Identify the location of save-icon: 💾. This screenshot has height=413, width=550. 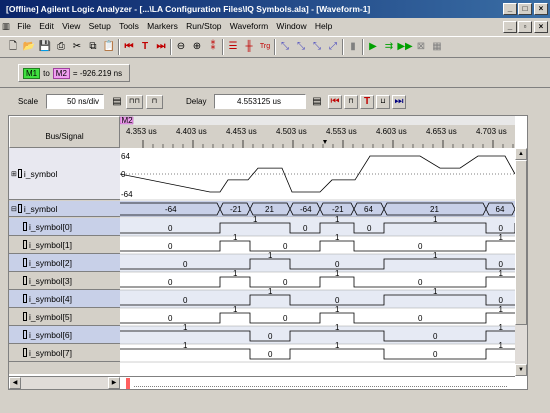
(45, 47).